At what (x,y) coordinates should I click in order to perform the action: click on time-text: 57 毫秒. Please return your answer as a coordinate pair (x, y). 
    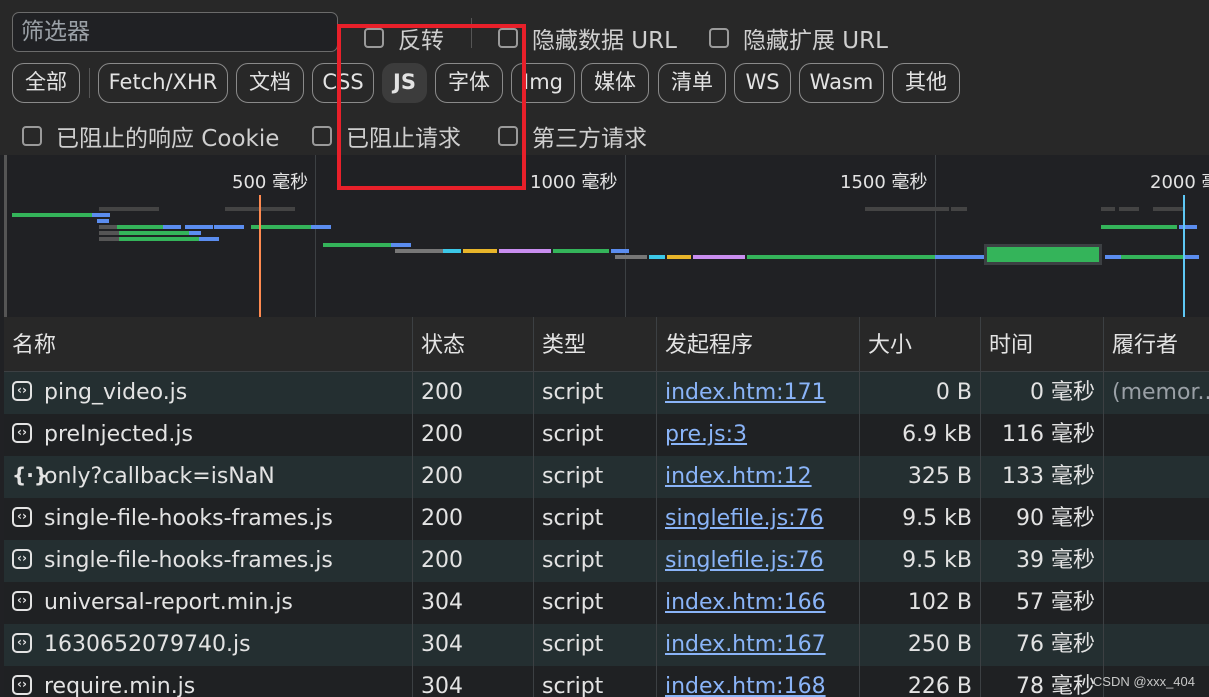
    Looking at the image, I should click on (1055, 602).